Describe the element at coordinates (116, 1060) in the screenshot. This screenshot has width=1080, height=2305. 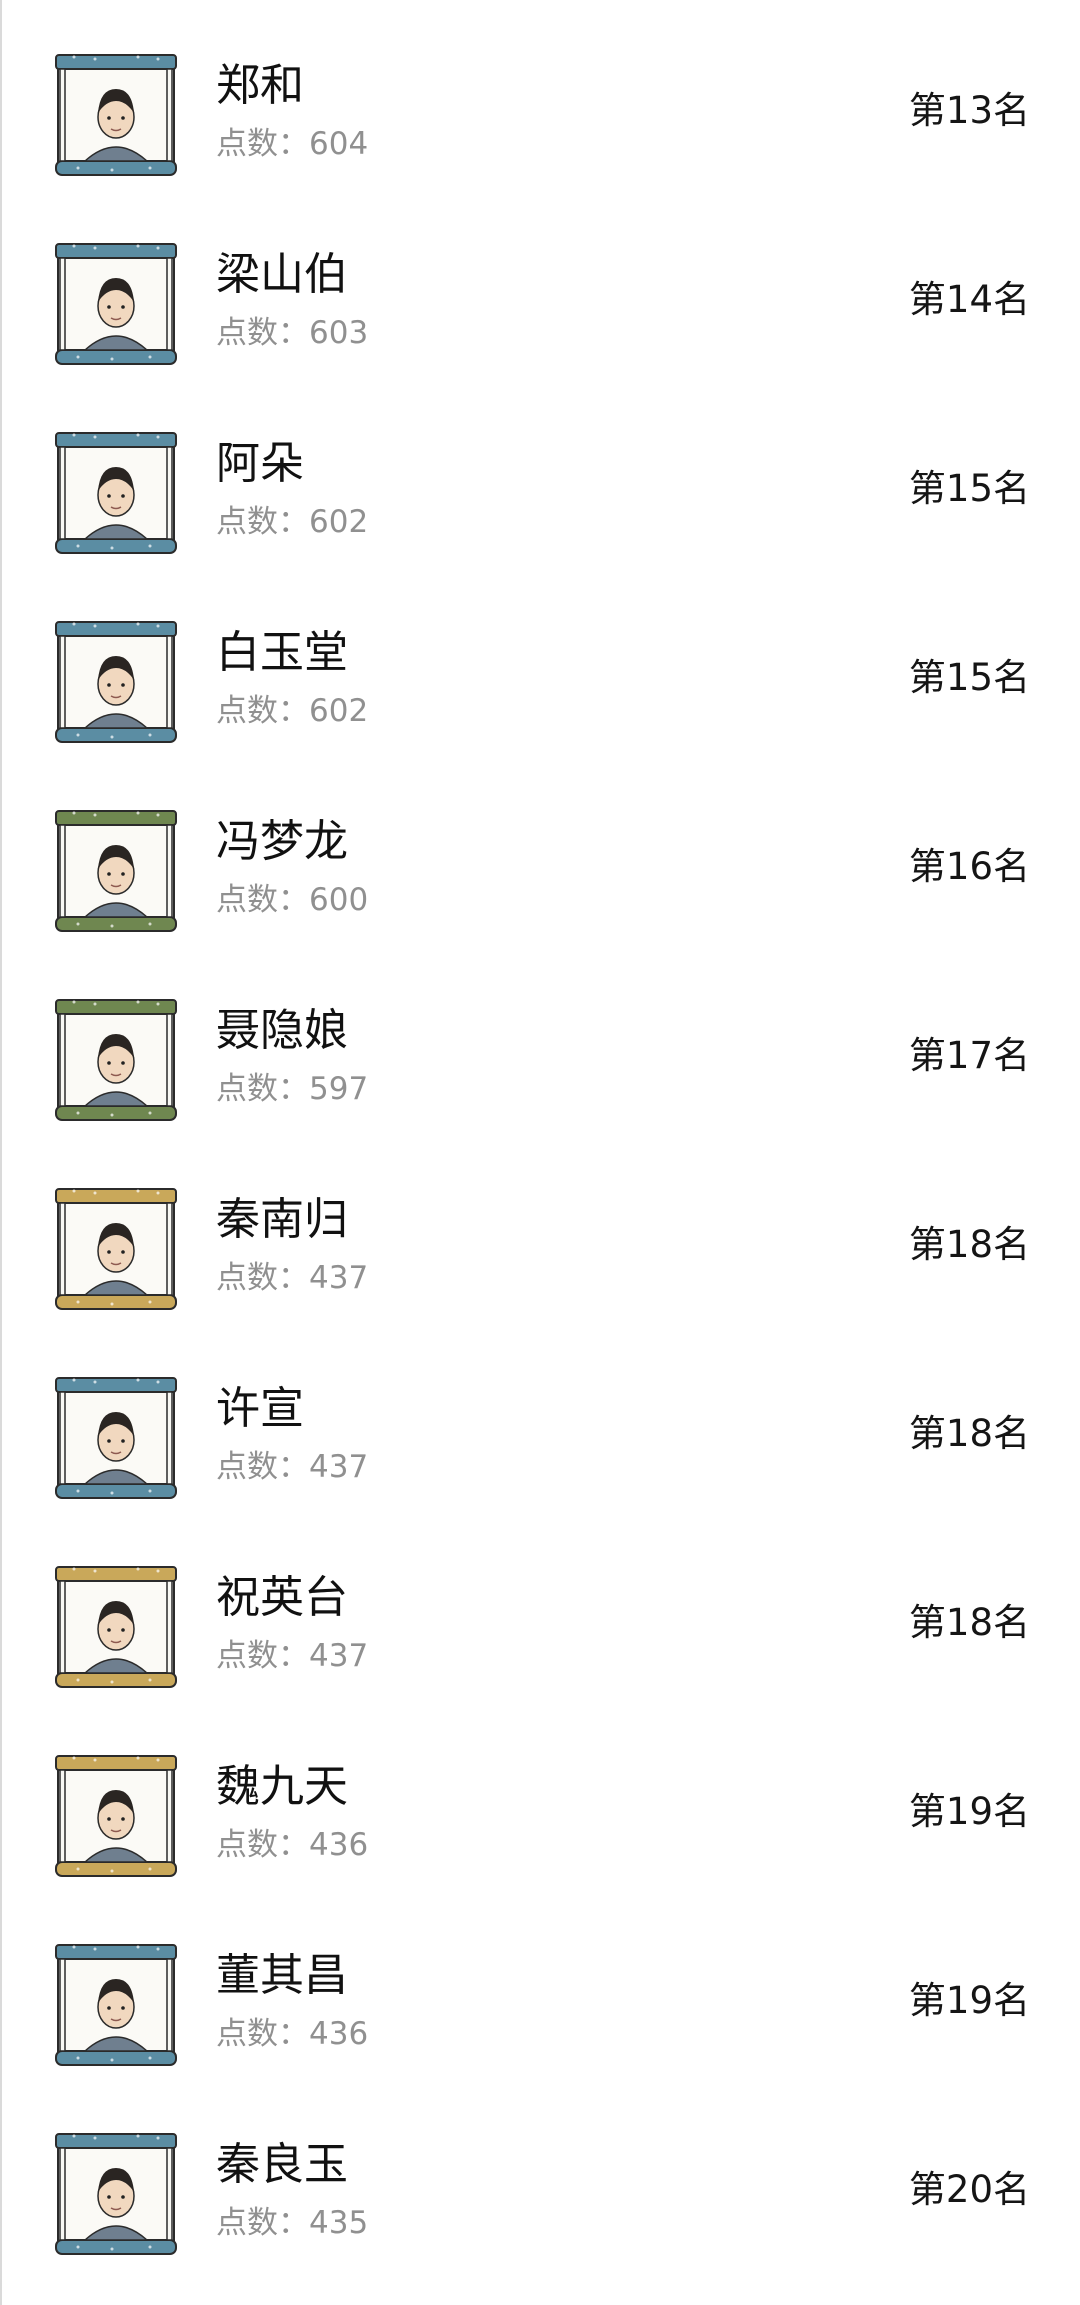
I see `portrait-nie-yinniang-icon` at that location.